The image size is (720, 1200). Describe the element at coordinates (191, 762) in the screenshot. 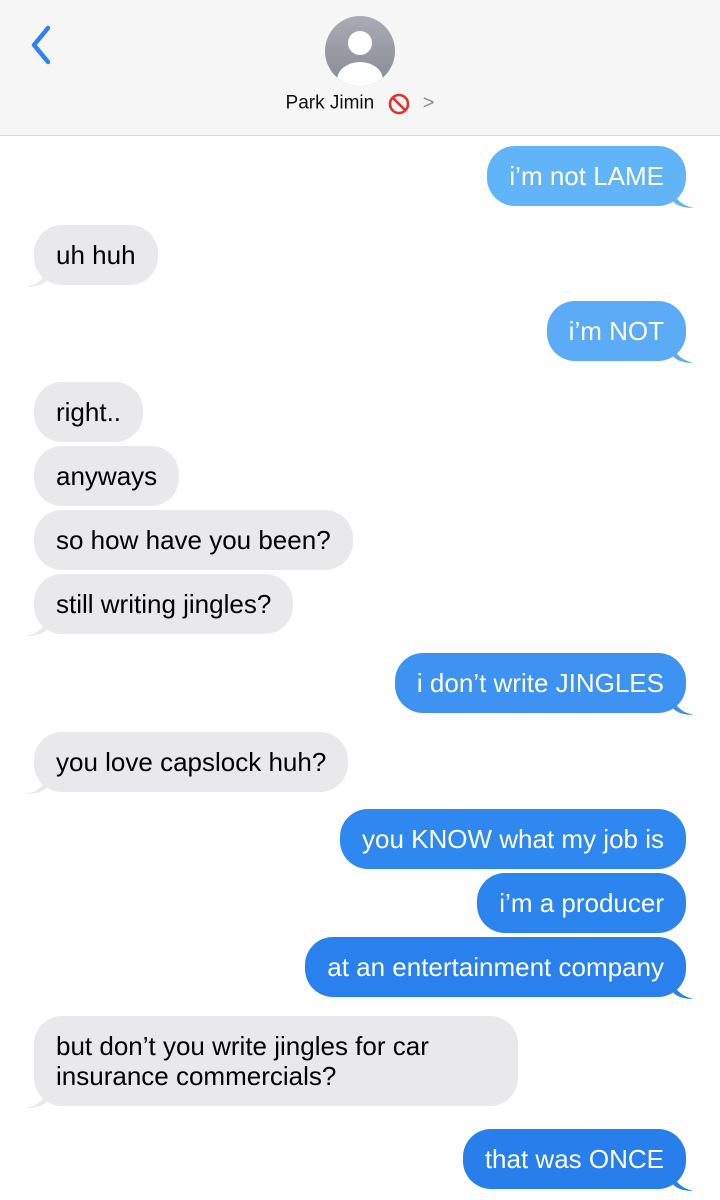

I see `message-text: you love capslock huh?` at that location.